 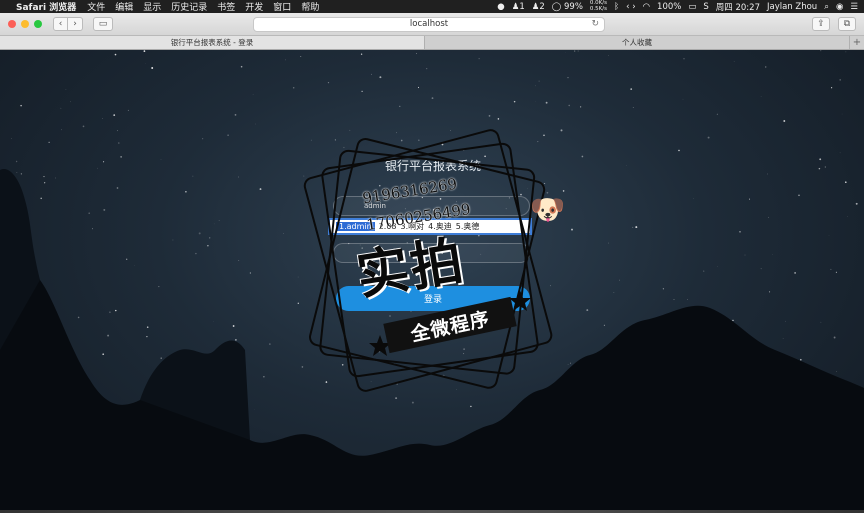 I want to click on minimize-window-button, so click(x=25, y=24).